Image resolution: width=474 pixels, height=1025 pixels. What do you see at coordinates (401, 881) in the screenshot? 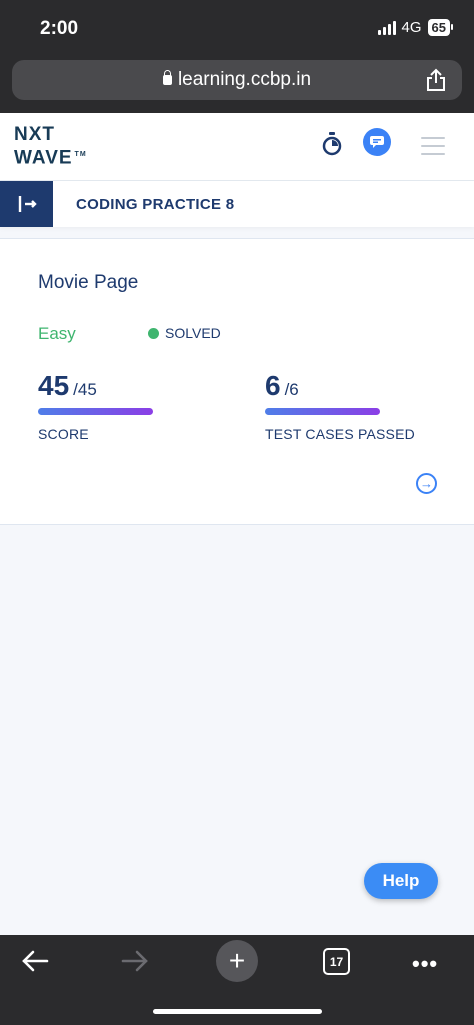
I see `help-button: Help` at bounding box center [401, 881].